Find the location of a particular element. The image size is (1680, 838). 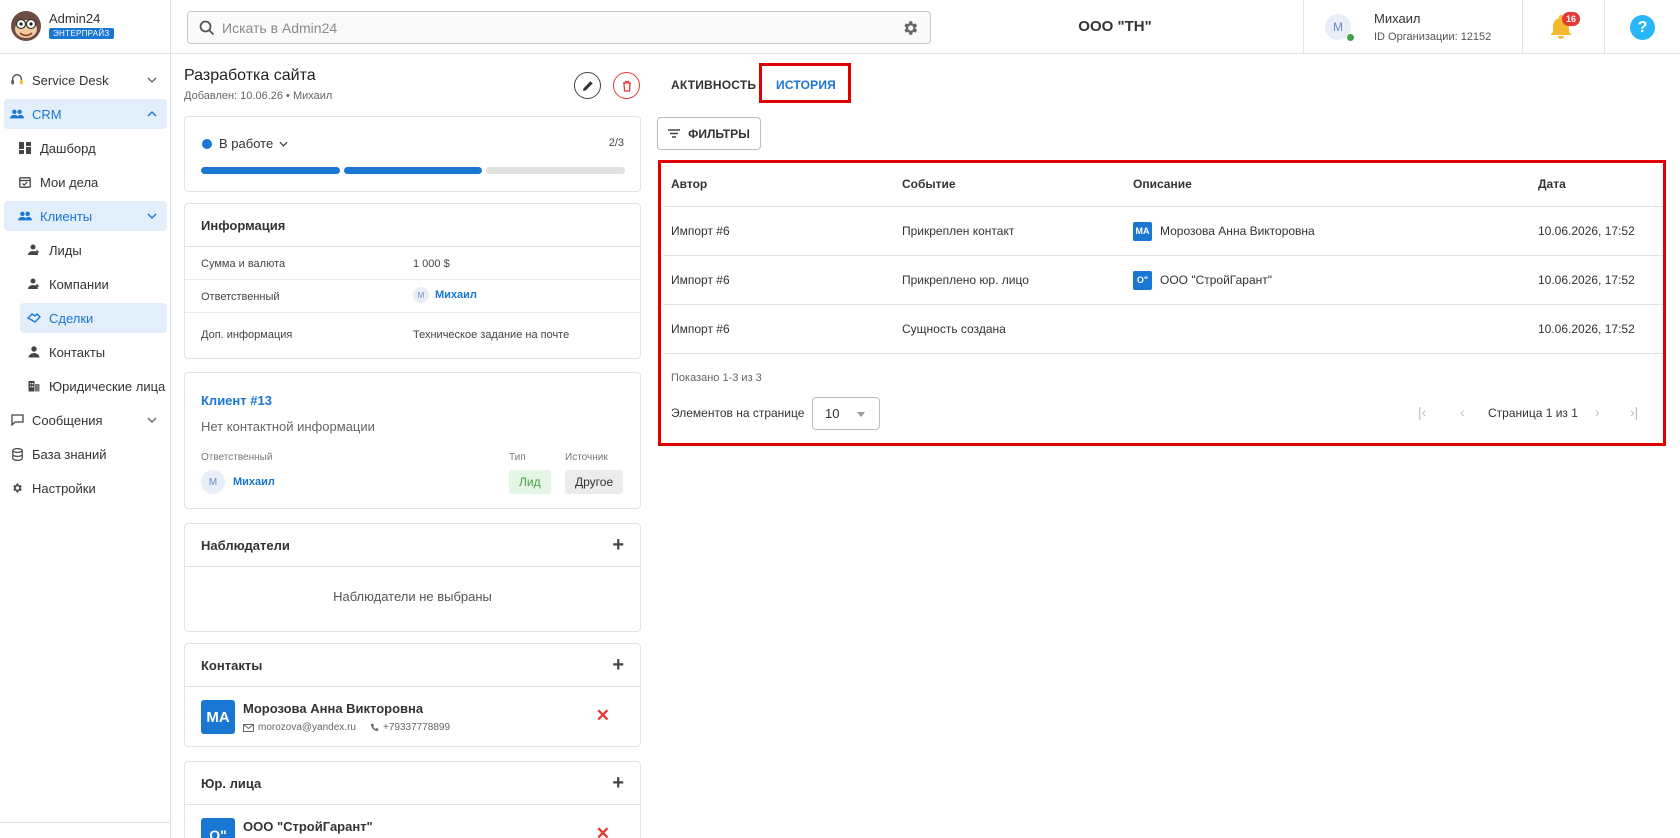

sidebar-item-clients: Клиенты is located at coordinates (85, 216).